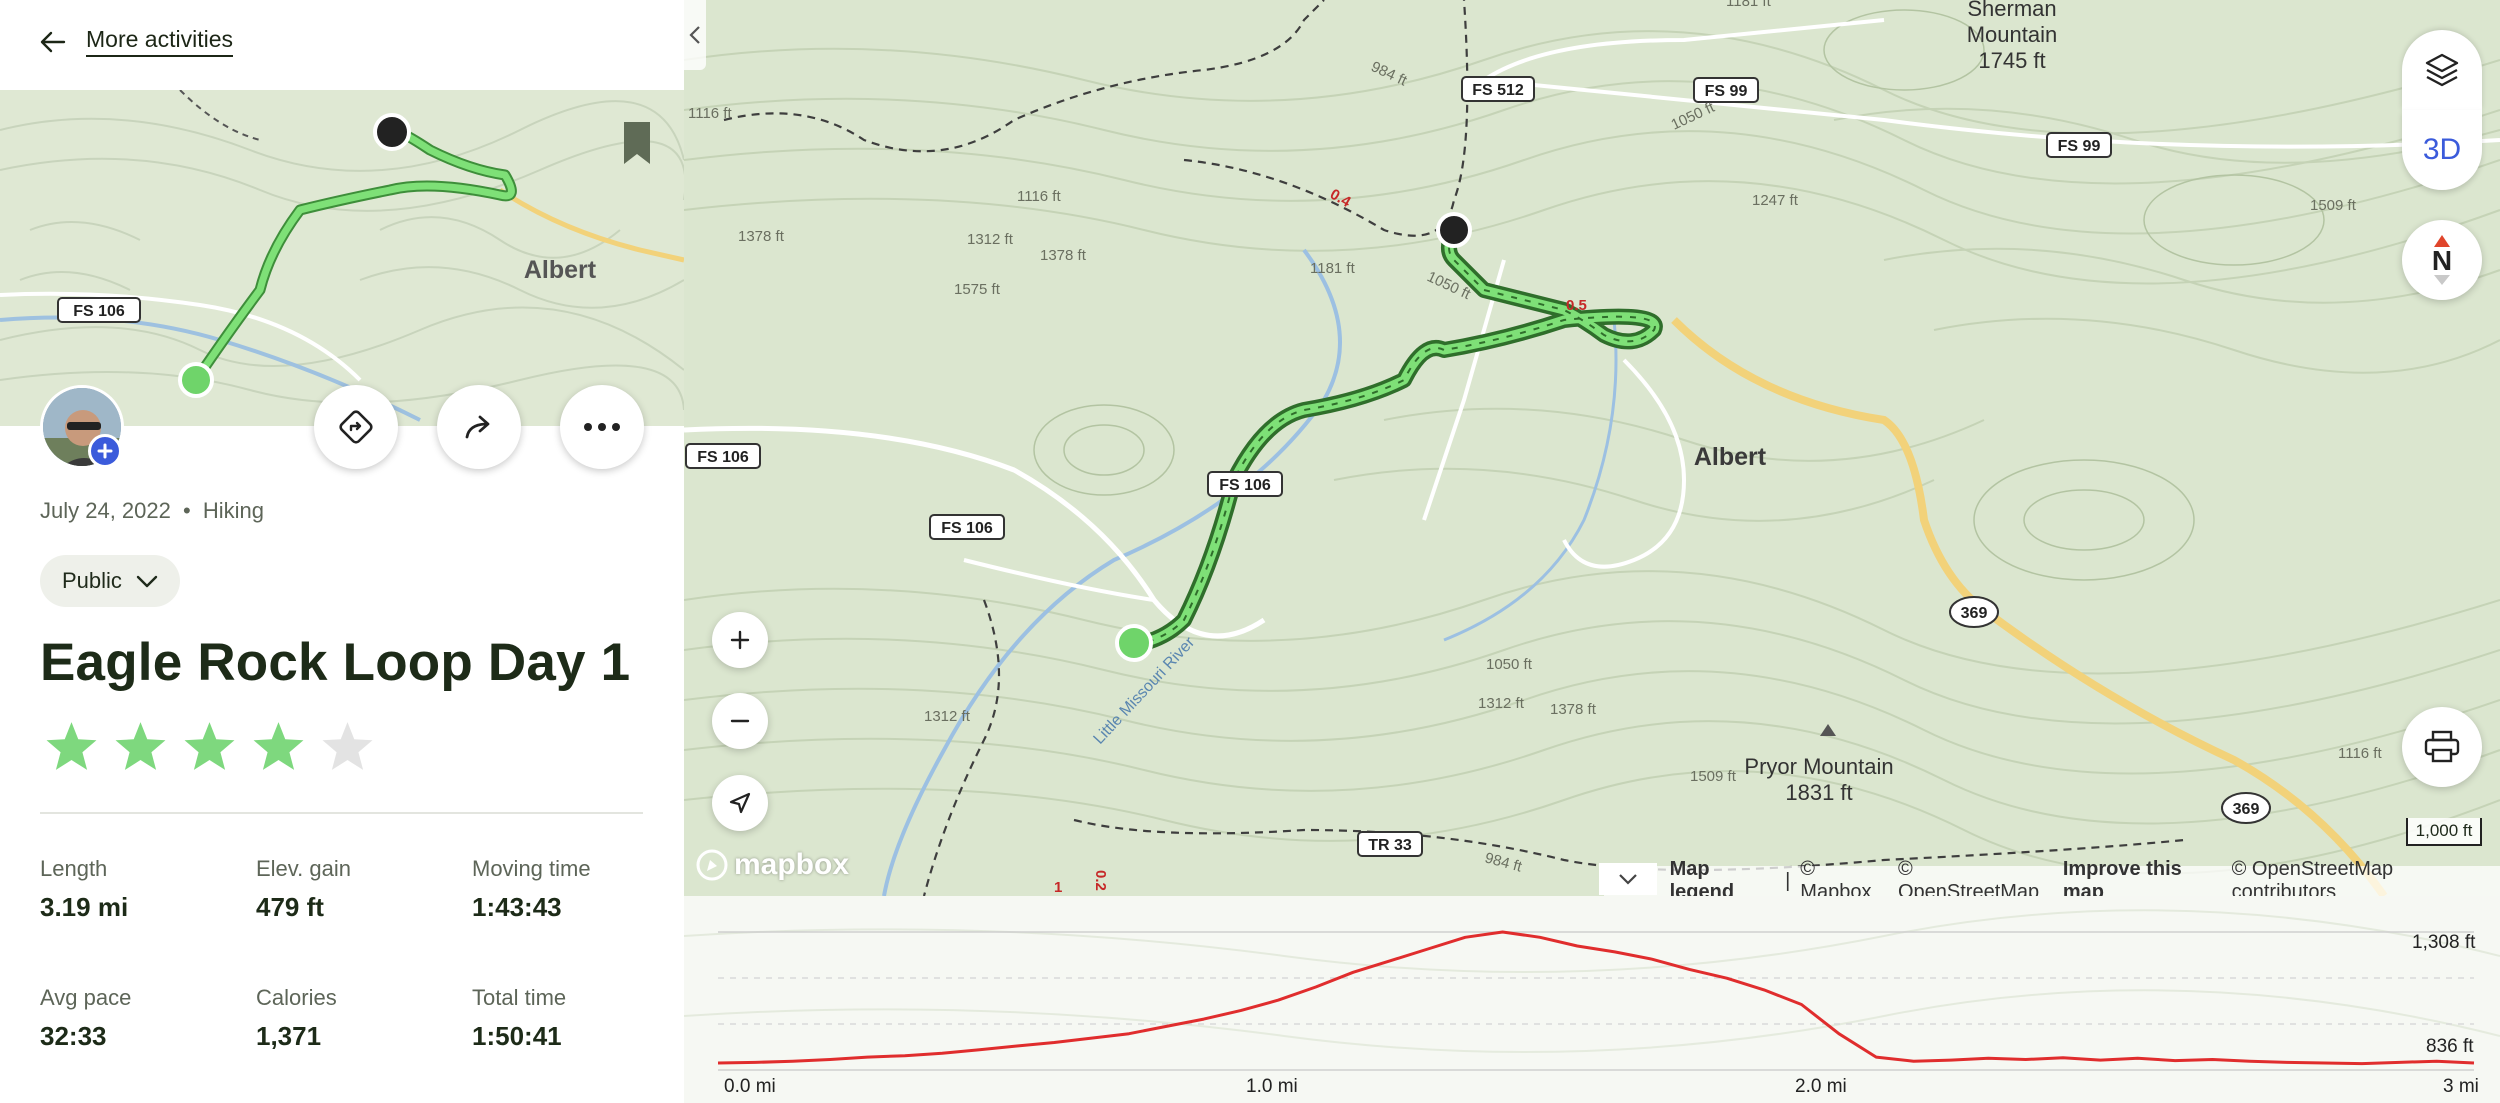 This screenshot has height=1103, width=2500. I want to click on activity-date: July 24, 2022, so click(105, 510).